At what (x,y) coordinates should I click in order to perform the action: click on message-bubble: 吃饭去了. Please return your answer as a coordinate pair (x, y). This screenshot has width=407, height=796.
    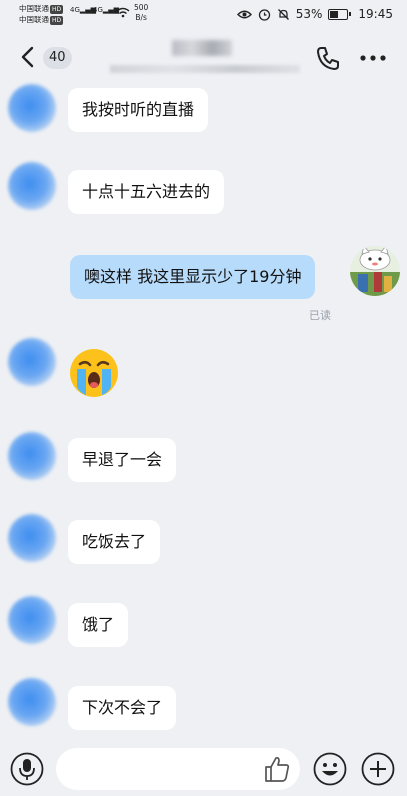
    Looking at the image, I should click on (114, 542).